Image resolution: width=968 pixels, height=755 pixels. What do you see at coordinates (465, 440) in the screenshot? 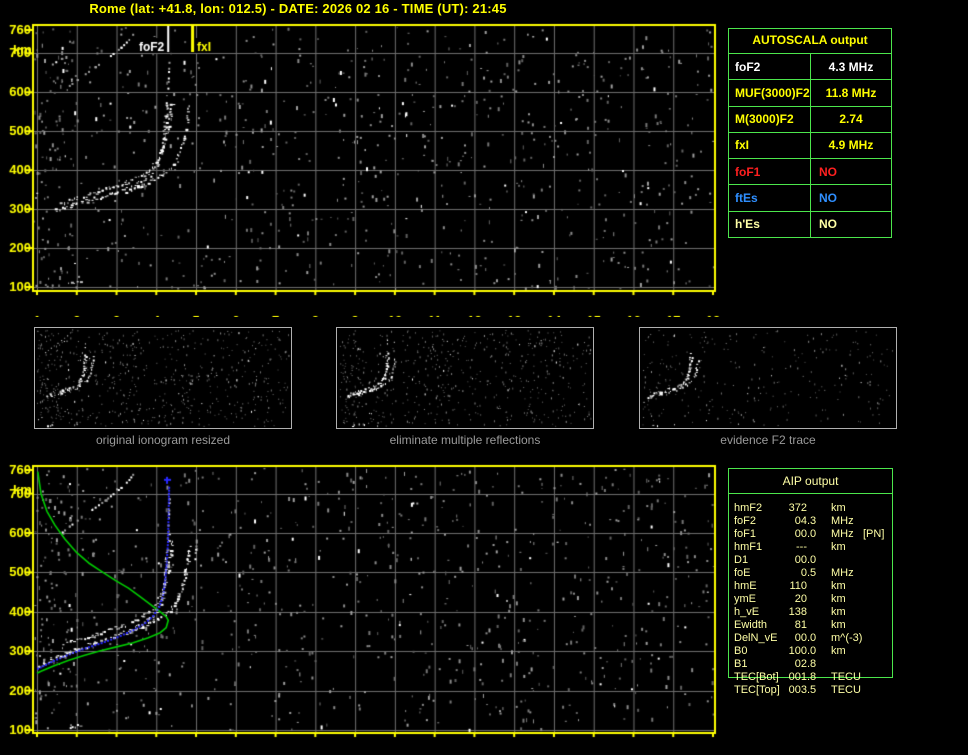
I see `thumbnail-caption-eliminate: eliminate multiple reflections` at bounding box center [465, 440].